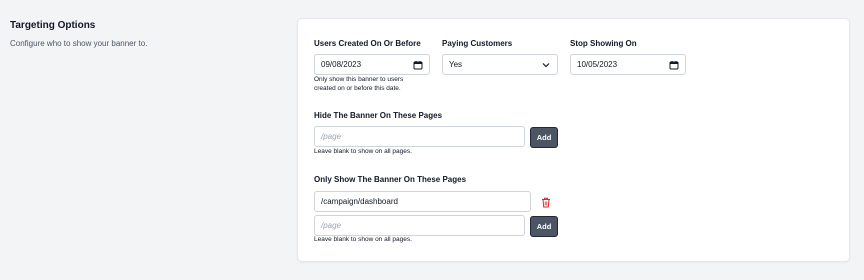  Describe the element at coordinates (456, 64) in the screenshot. I see `paying-customers-value: Yes` at that location.